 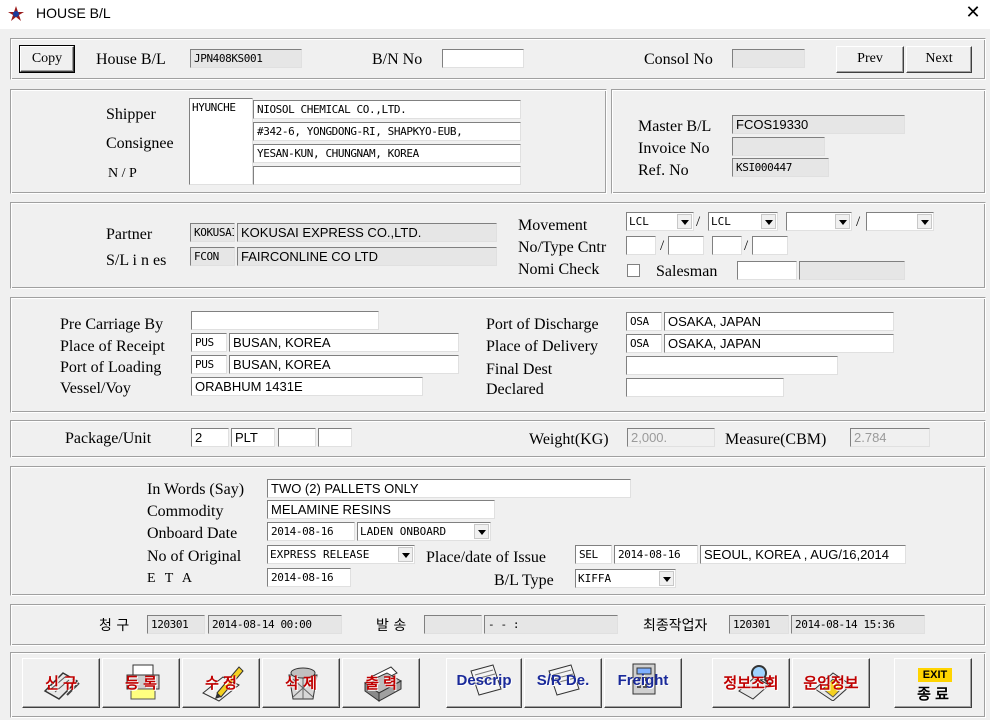 What do you see at coordinates (870, 59) in the screenshot?
I see `prev-button: Prev` at bounding box center [870, 59].